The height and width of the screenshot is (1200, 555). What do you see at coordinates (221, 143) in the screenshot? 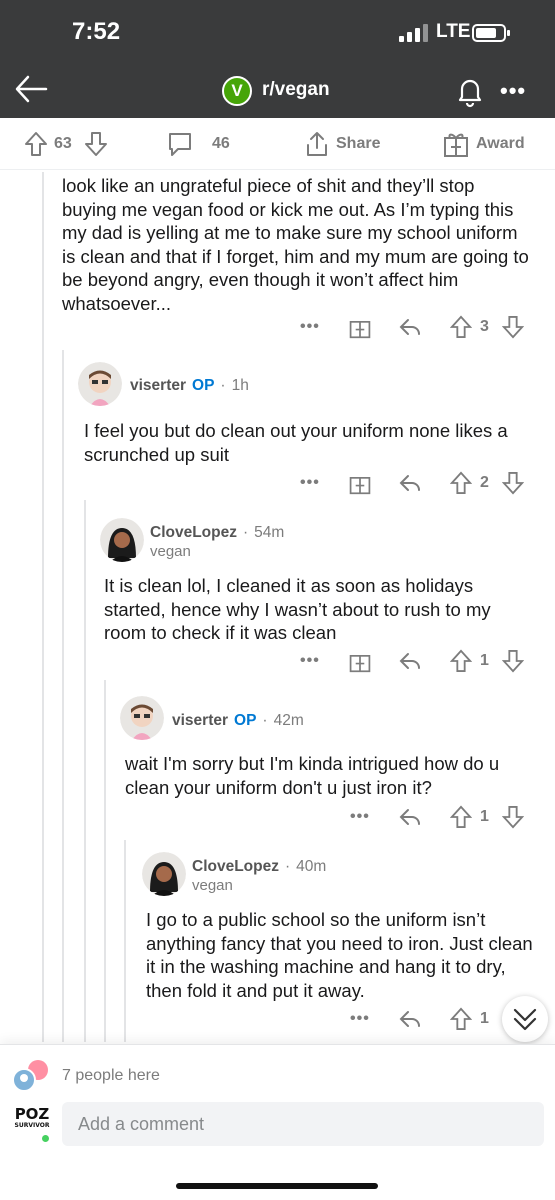
I see `comment-count: 46` at bounding box center [221, 143].